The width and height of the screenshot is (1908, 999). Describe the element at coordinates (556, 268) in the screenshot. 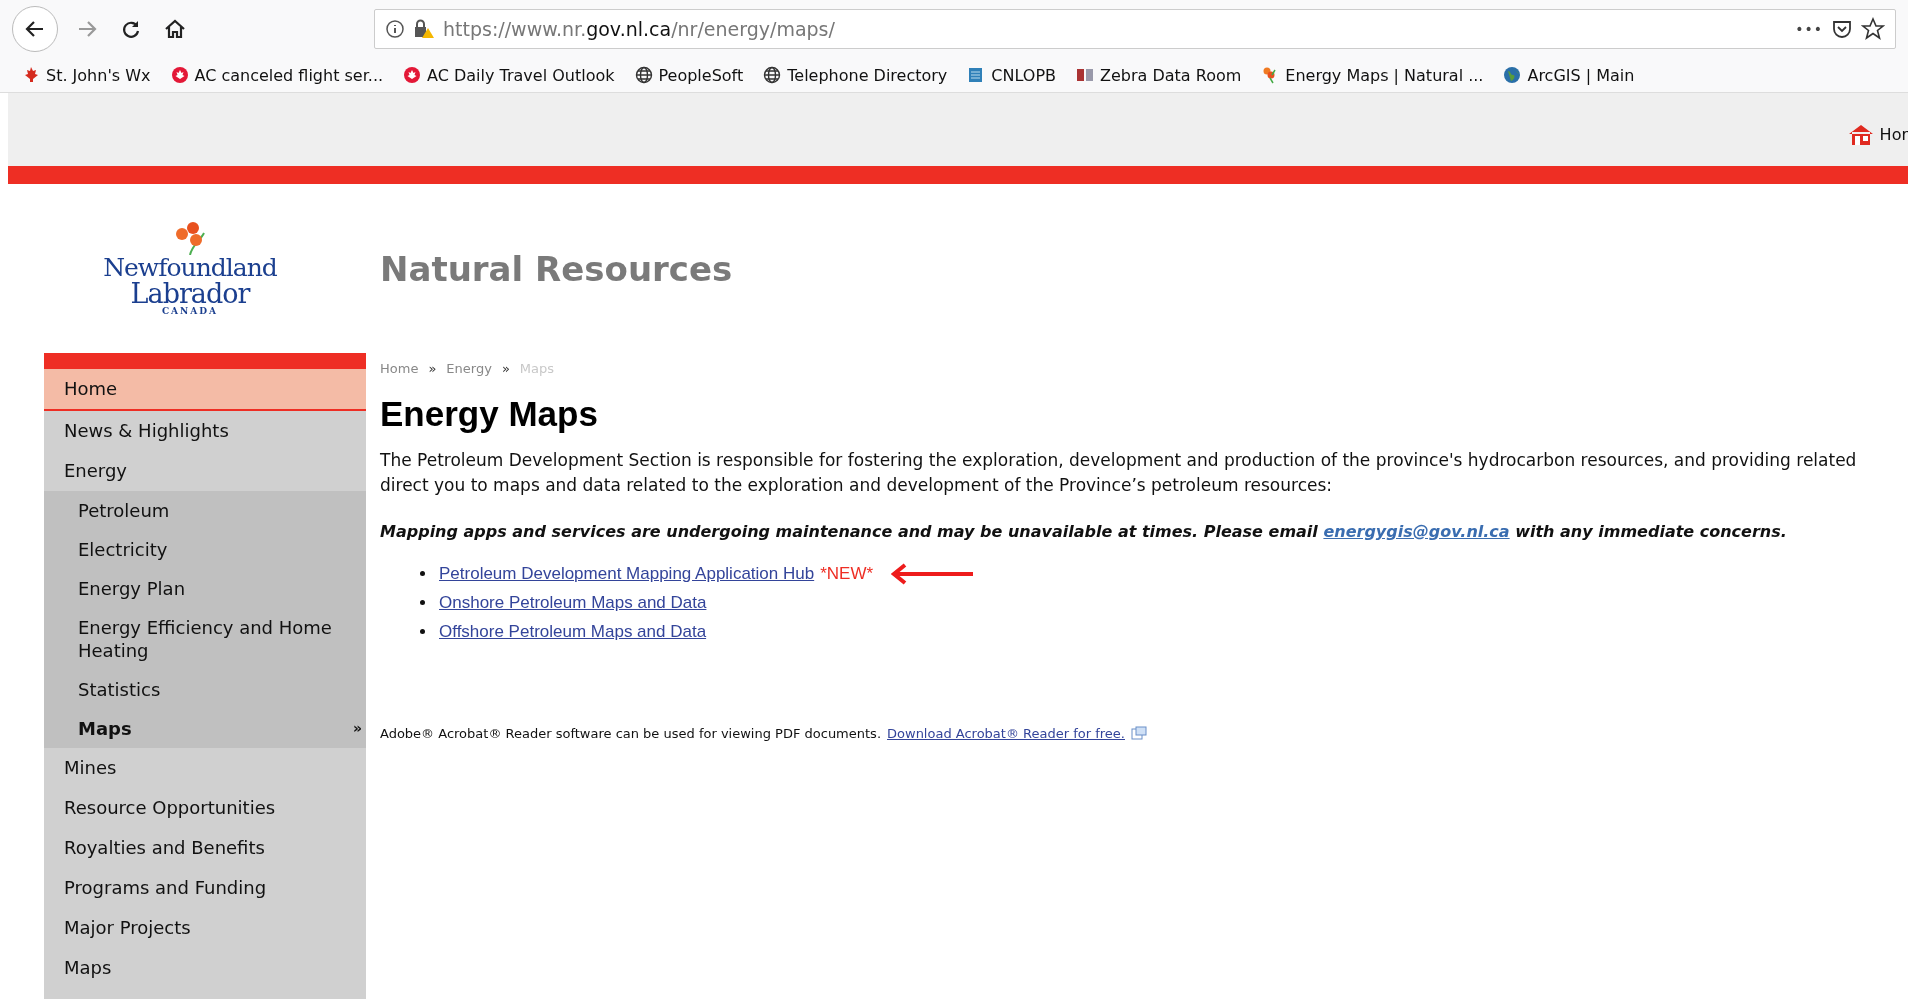

I see `site-title: Natural Resources` at that location.